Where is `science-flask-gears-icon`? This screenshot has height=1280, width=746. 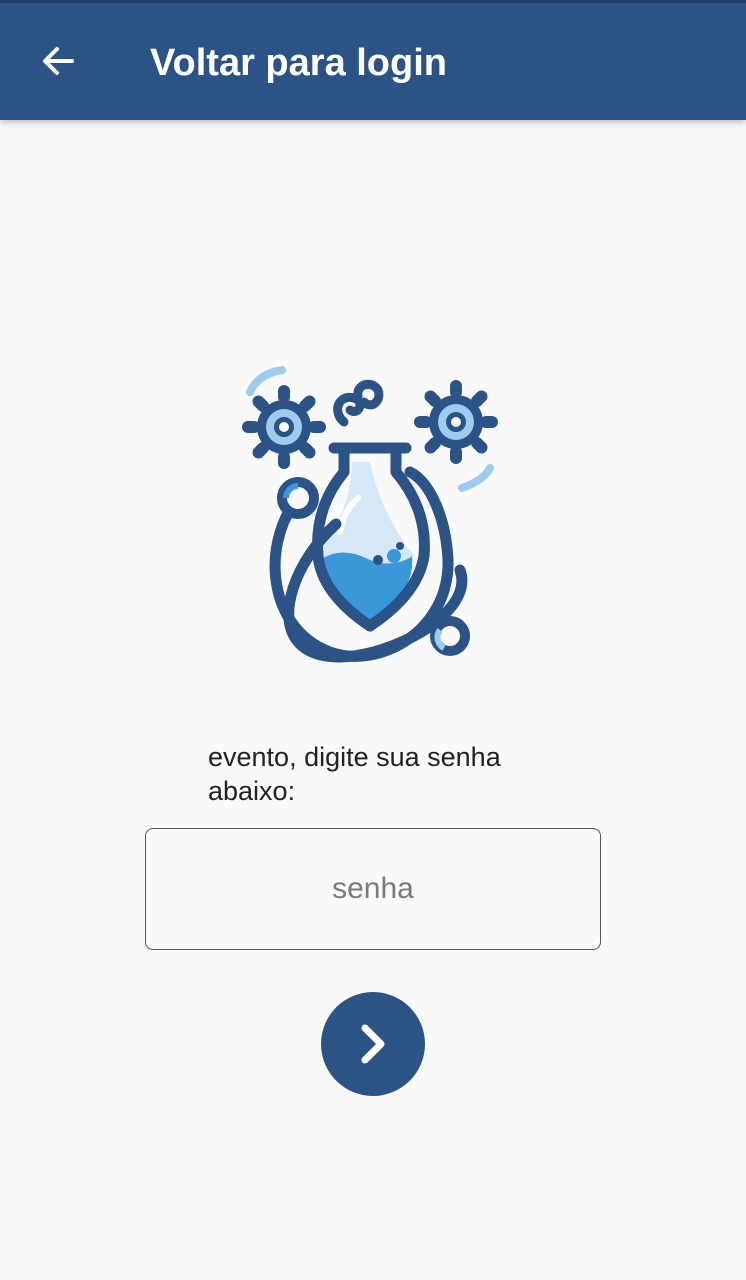
science-flask-gears-icon is located at coordinates (373, 515).